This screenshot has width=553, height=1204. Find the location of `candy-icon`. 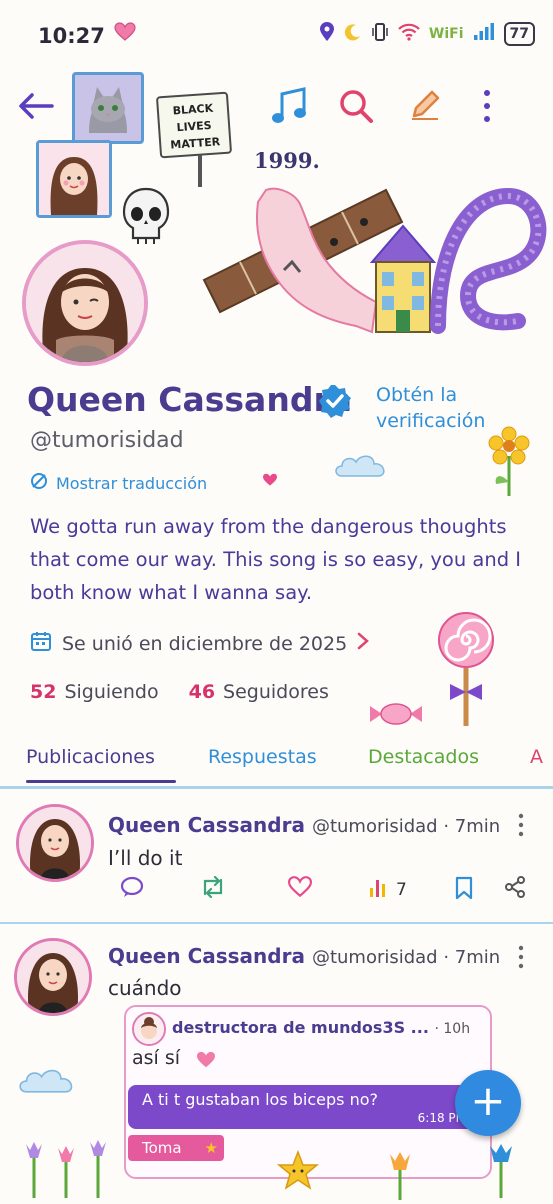

candy-icon is located at coordinates (396, 716).